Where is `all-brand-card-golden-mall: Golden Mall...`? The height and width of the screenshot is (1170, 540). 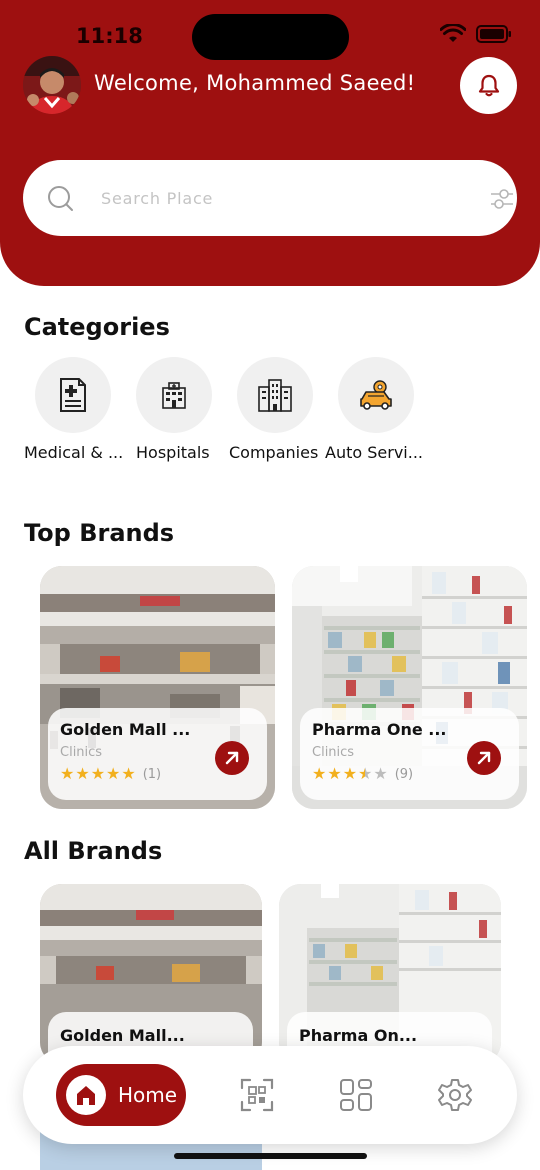
all-brand-card-golden-mall: Golden Mall... is located at coordinates (151, 974).